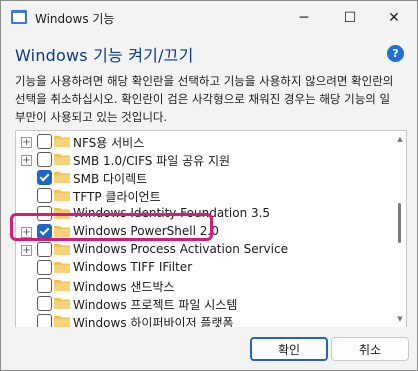 This screenshot has height=371, width=418. What do you see at coordinates (180, 249) in the screenshot?
I see `feature-label: Windows Process Activation Service` at bounding box center [180, 249].